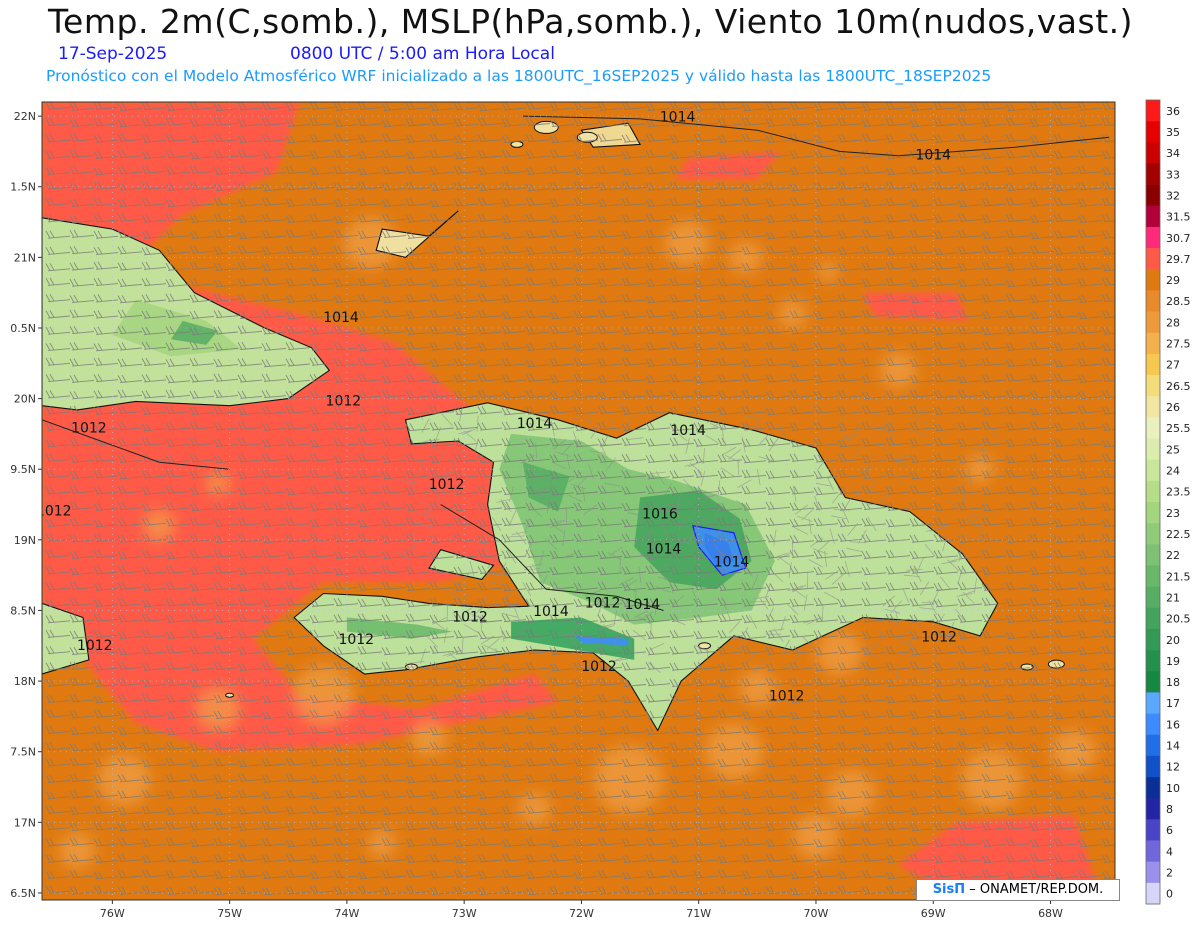 This screenshot has width=1200, height=931. Describe the element at coordinates (1178, 576) in the screenshot. I see `colorbar-label: 21.5` at that location.